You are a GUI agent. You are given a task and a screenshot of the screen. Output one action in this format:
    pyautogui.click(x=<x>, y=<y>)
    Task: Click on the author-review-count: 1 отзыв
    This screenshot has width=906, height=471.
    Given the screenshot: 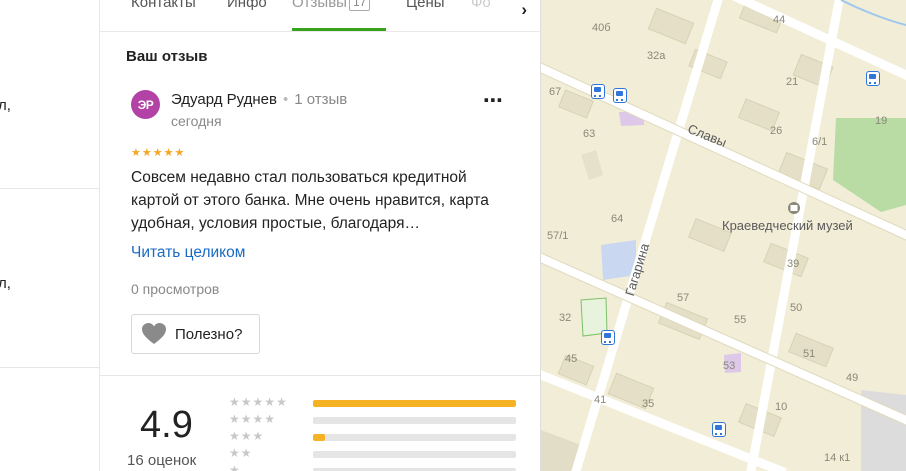 What is the action you would take?
    pyautogui.click(x=321, y=99)
    